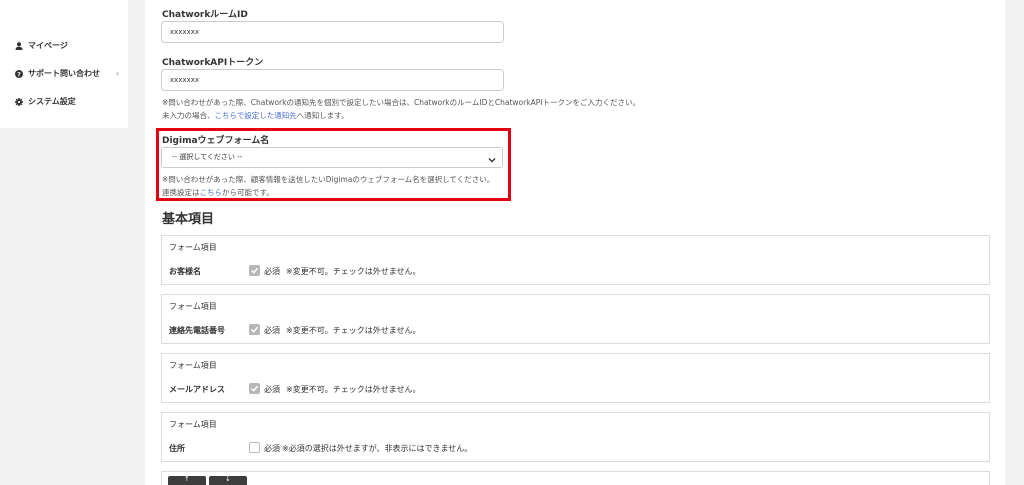 Image resolution: width=1024 pixels, height=485 pixels. What do you see at coordinates (205, 15) in the screenshot?
I see `chatwork-room-label: ChatworkルームID` at bounding box center [205, 15].